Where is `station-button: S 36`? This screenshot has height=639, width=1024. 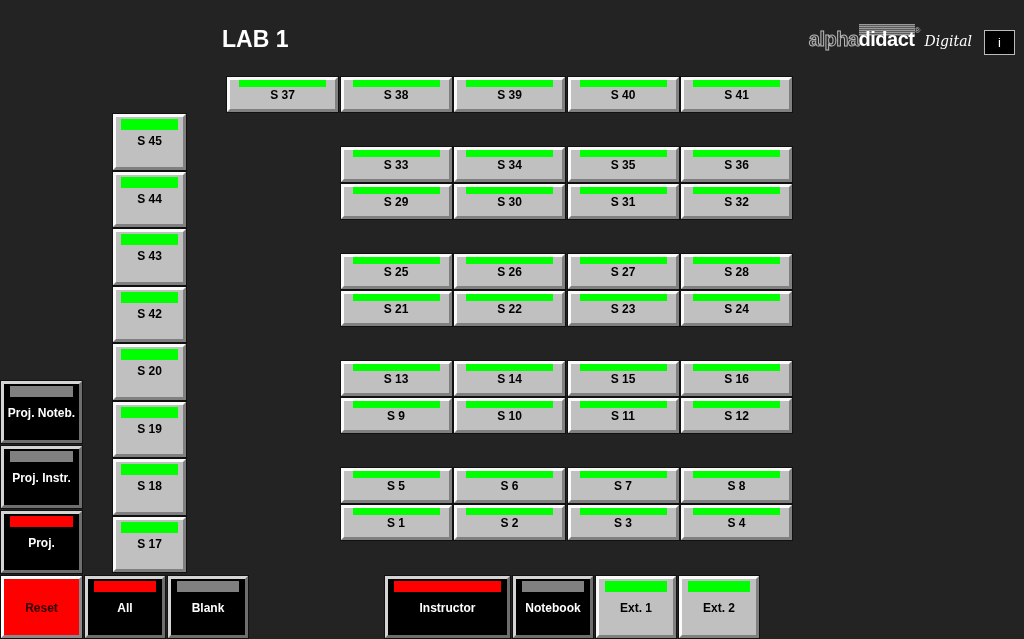
station-button: S 36 is located at coordinates (736, 164).